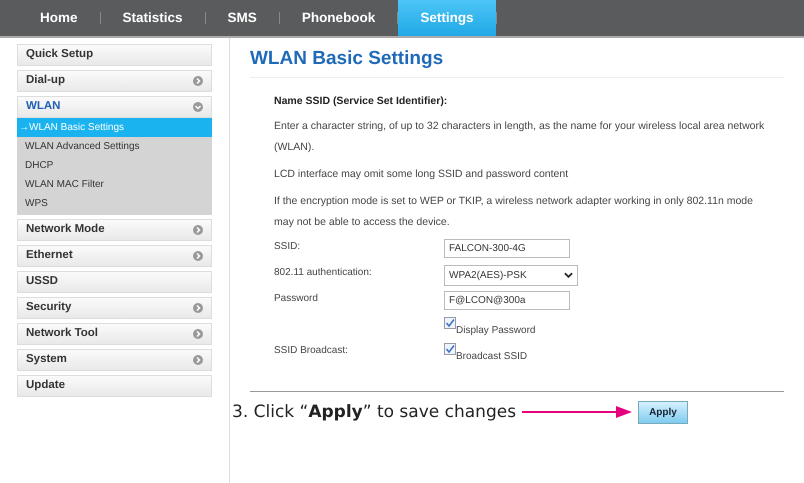 The image size is (804, 483). Describe the element at coordinates (511, 275) in the screenshot. I see `select-field: WPA2(AES)-PSK` at that location.